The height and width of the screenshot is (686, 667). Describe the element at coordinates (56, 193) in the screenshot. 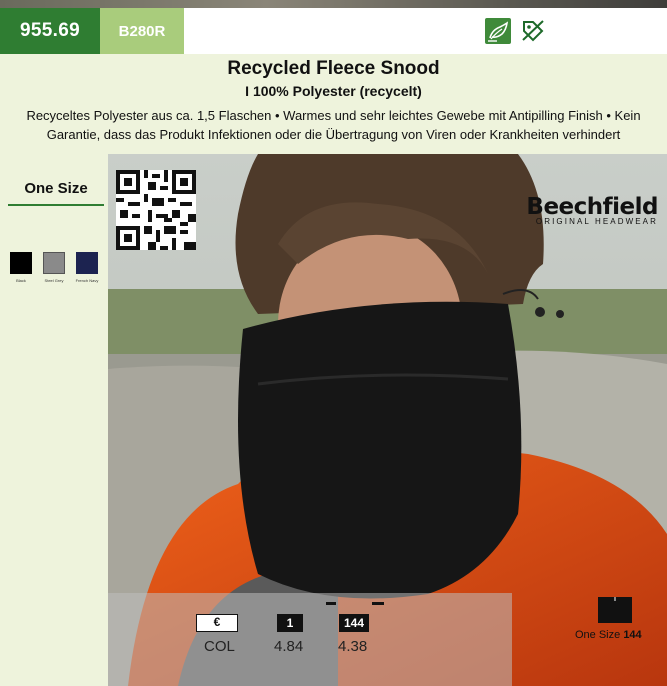

I see `size-heading: One Size` at that location.